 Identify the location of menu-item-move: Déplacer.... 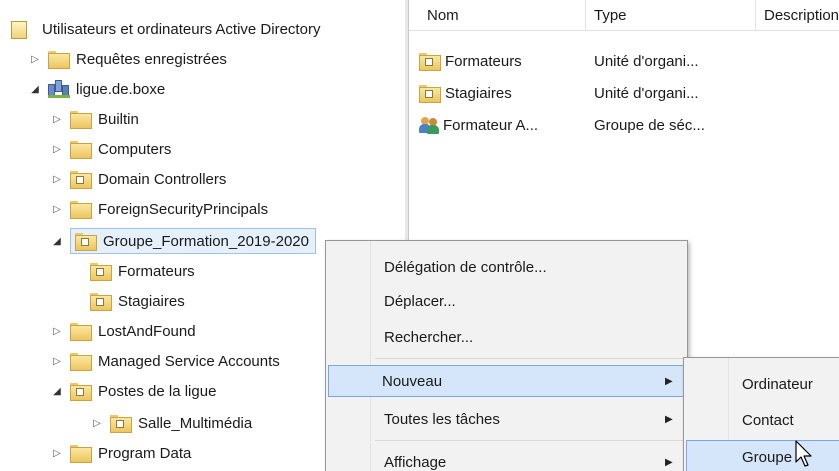
(506, 301).